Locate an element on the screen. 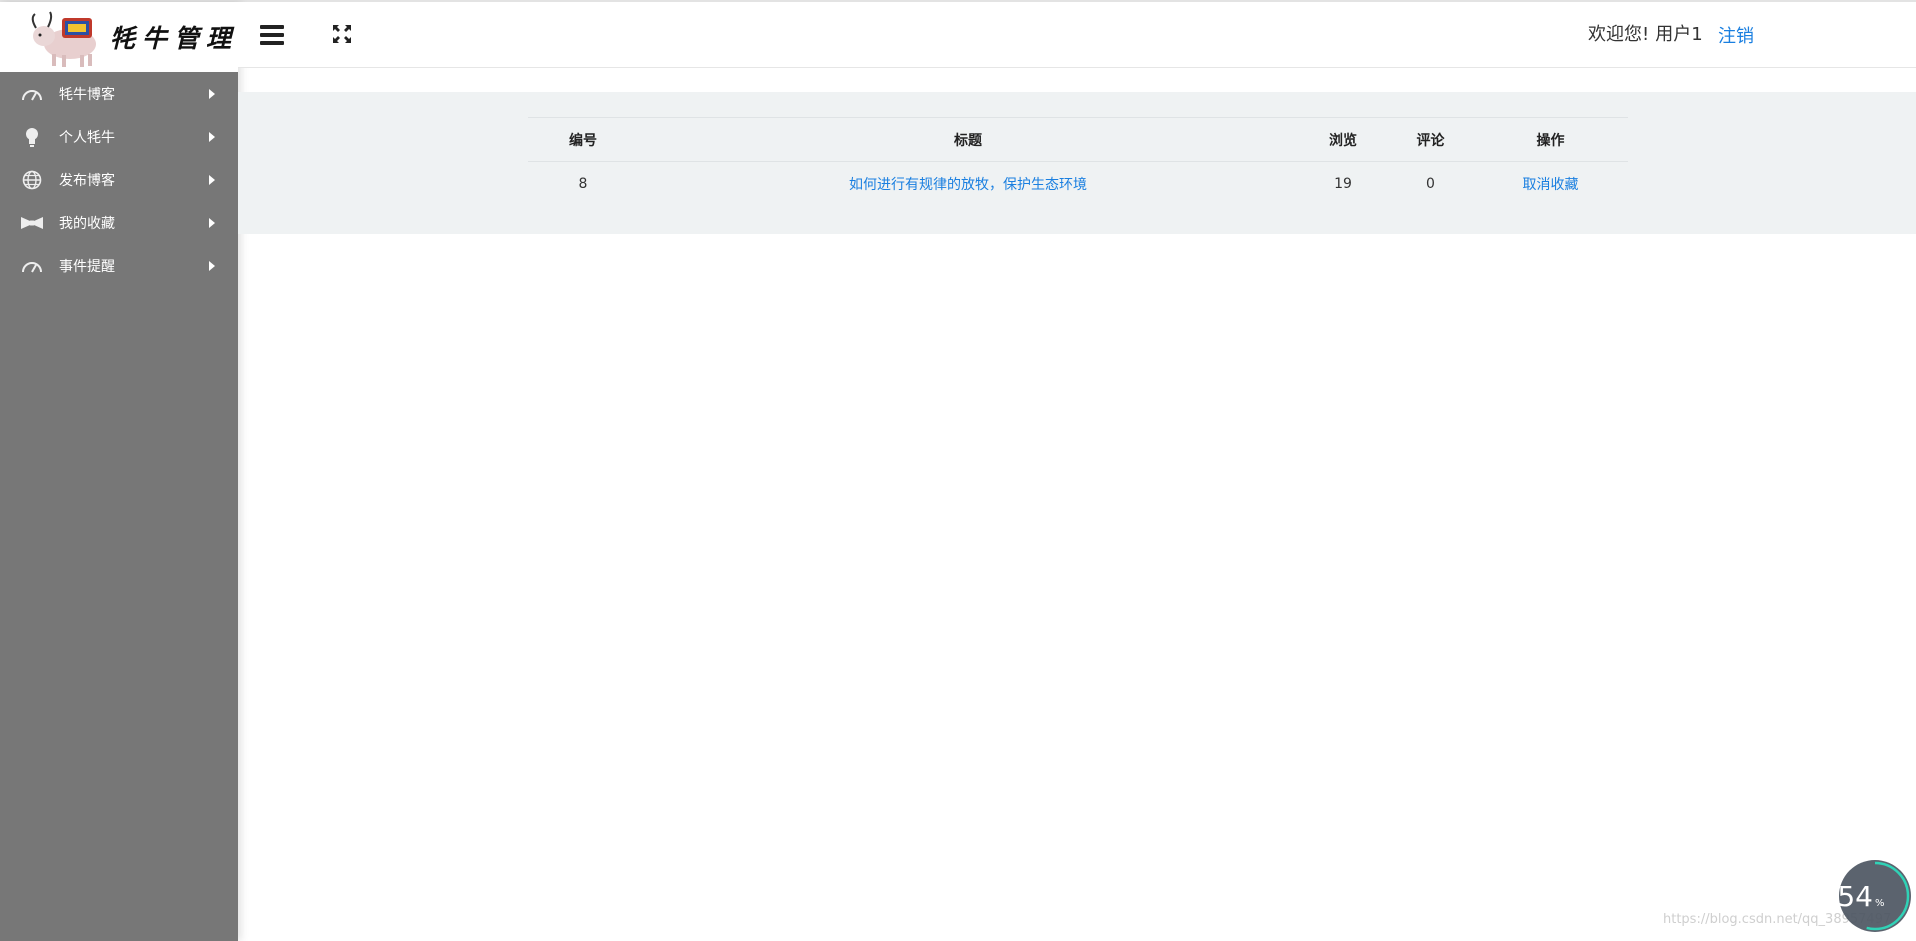 This screenshot has width=1916, height=941. welcome-text: 欢迎您! is located at coordinates (1619, 34).